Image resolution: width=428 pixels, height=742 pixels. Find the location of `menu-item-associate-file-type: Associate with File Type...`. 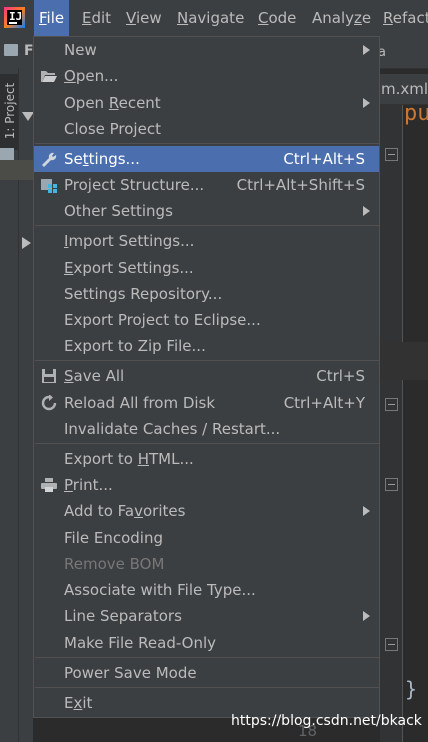

menu-item-associate-file-type: Associate with File Type... is located at coordinates (206, 590).